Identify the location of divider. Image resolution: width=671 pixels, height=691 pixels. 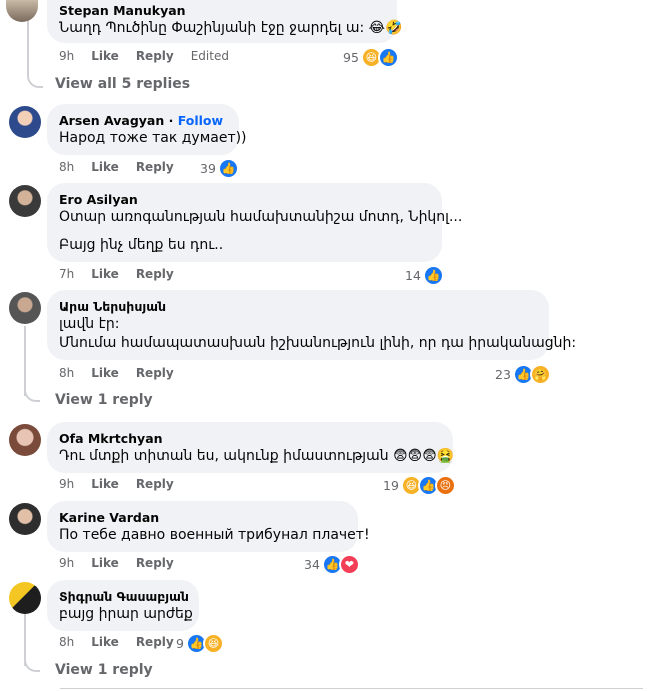
(351, 688).